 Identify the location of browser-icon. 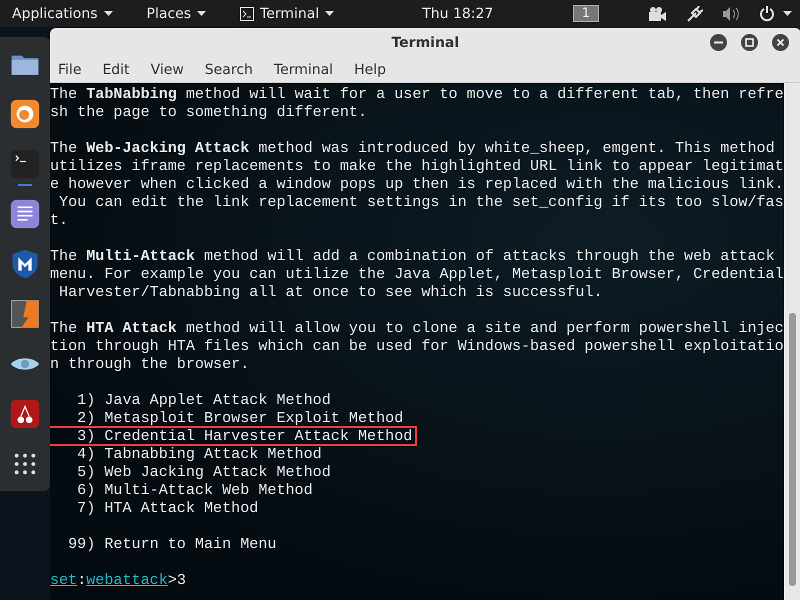
(25, 114).